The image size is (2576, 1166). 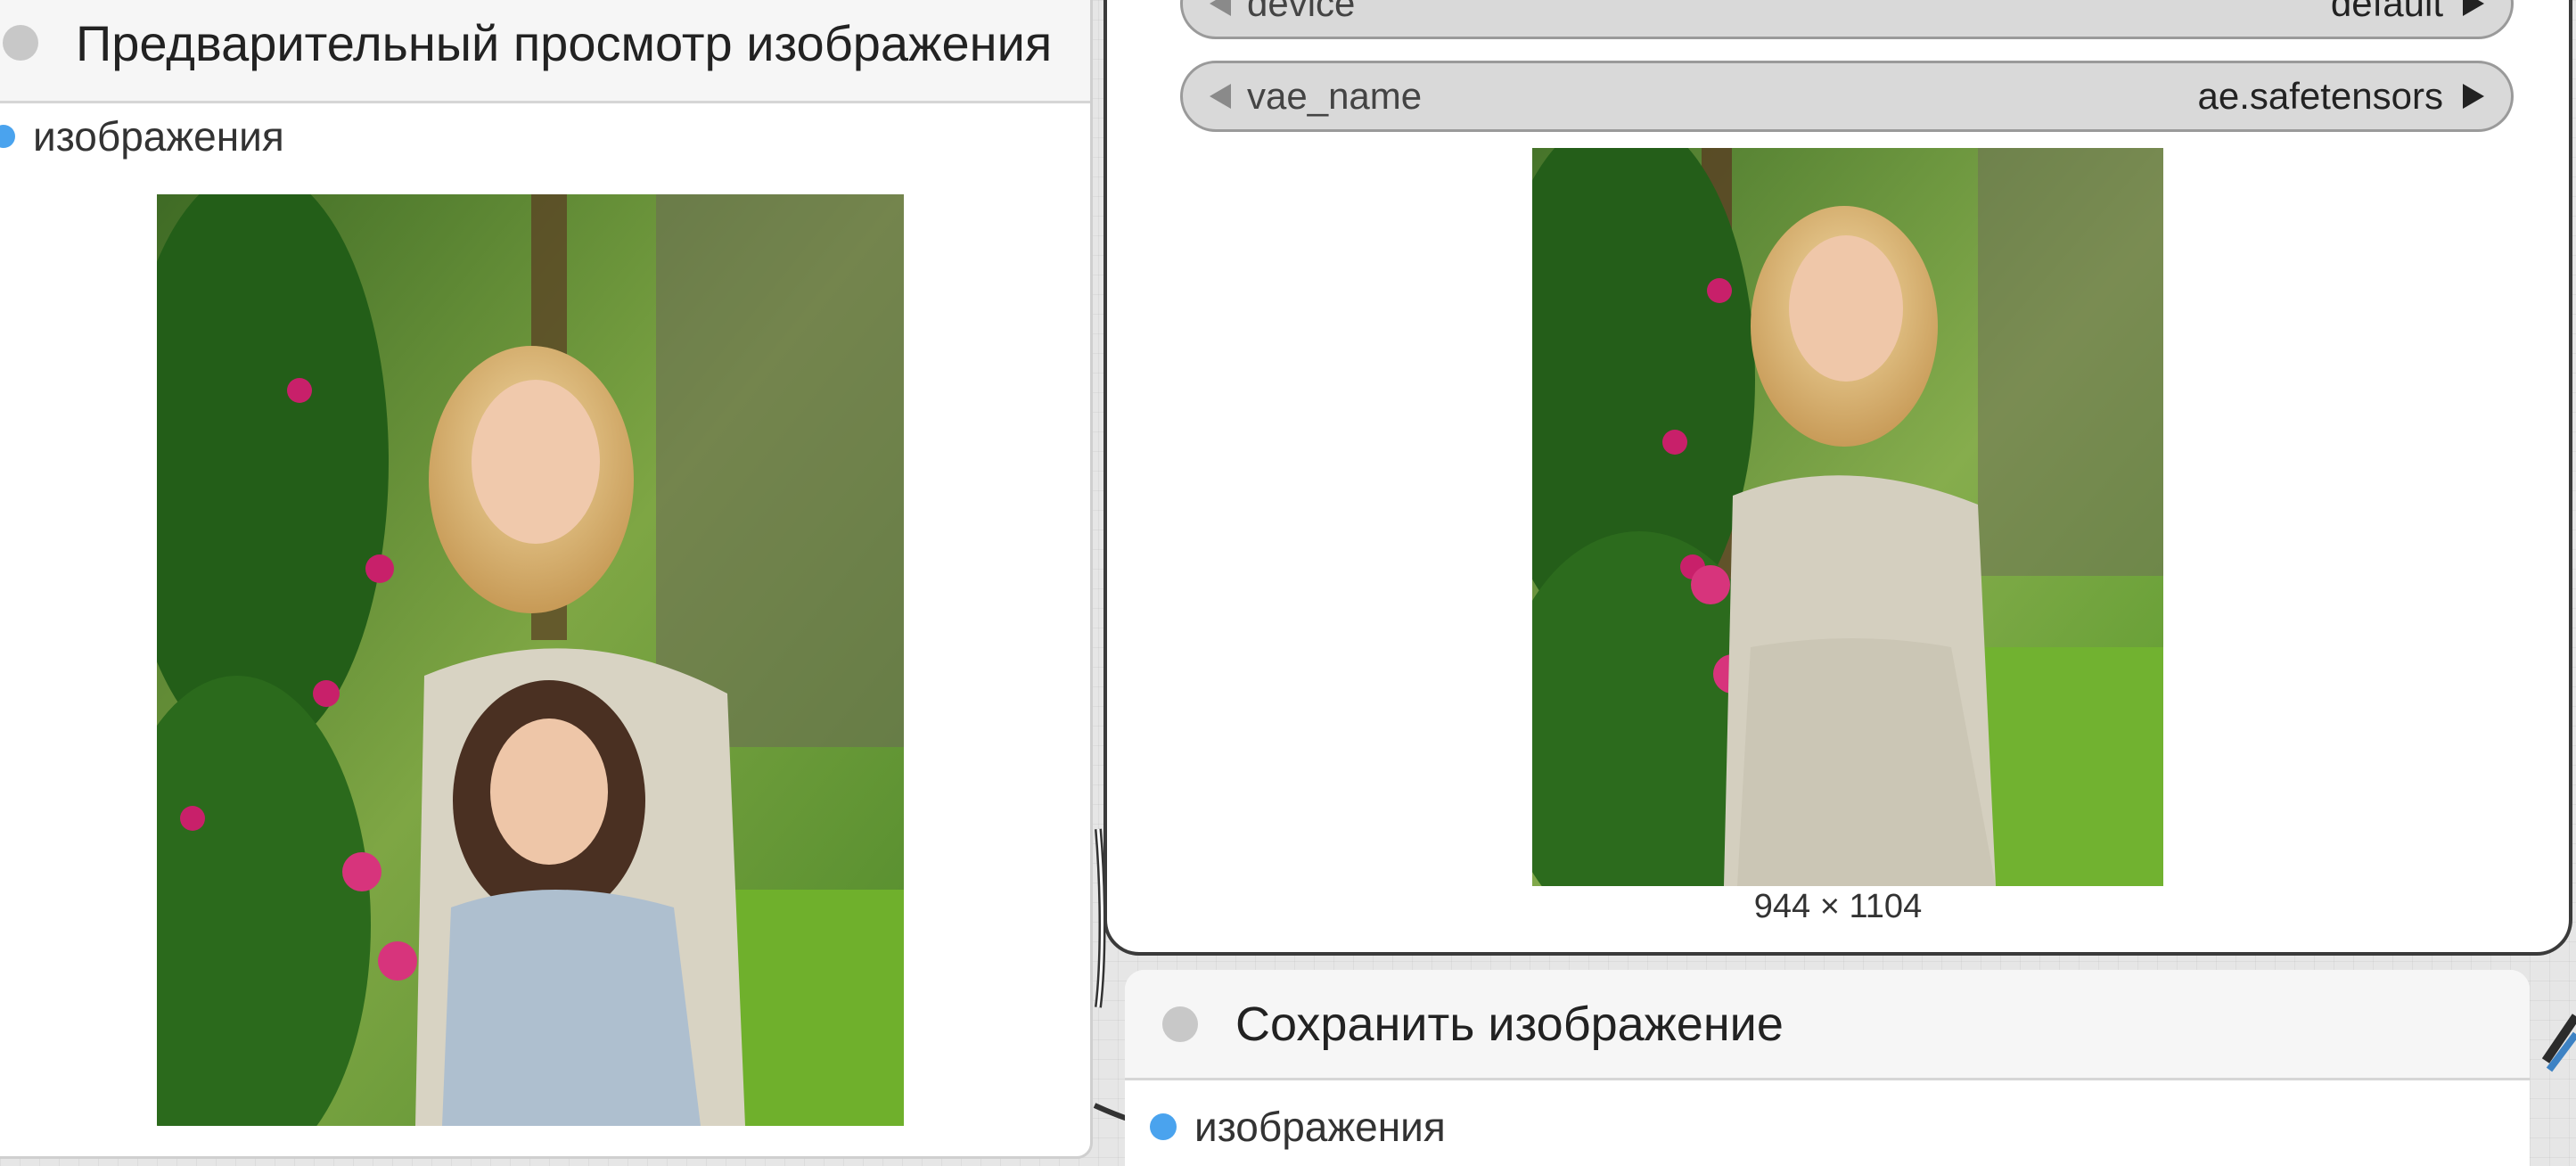 I want to click on node-header: Сохранить изображение, so click(x=1827, y=1025).